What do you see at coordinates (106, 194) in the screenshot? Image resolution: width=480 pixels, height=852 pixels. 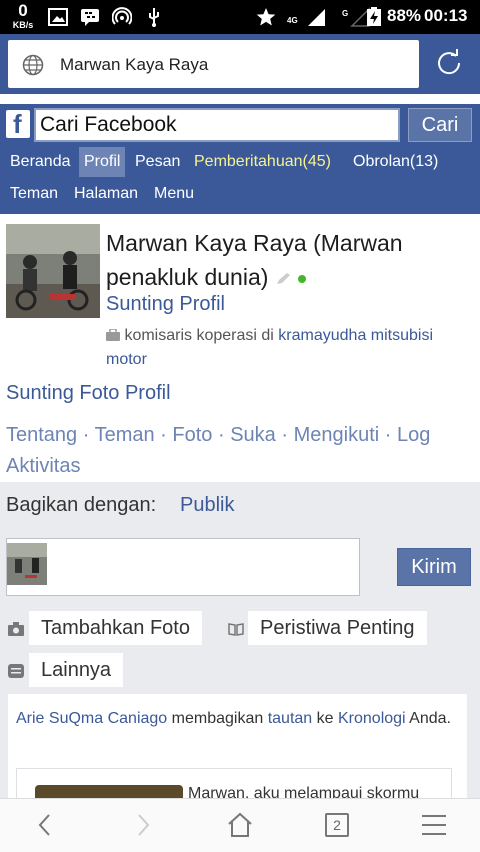 I see `nav-pages: Halaman` at bounding box center [106, 194].